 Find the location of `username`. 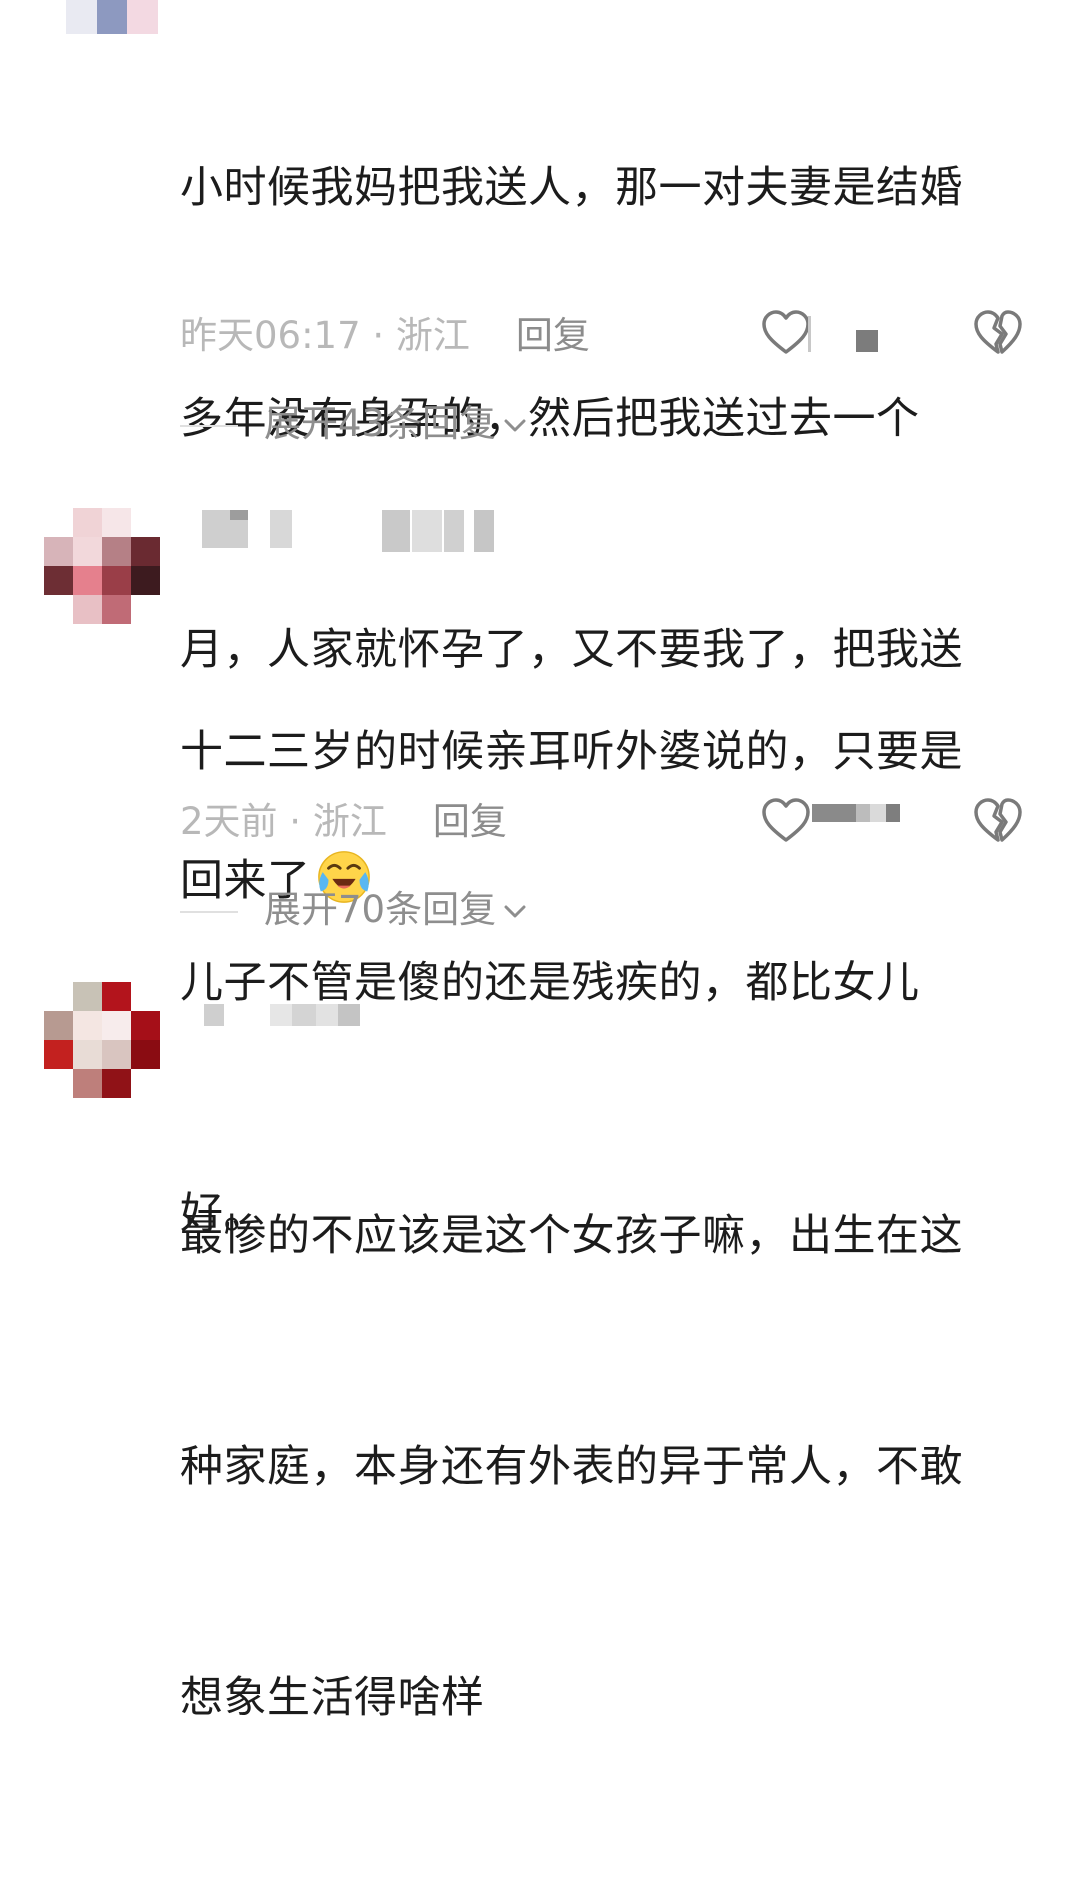

username is located at coordinates (350, 533).